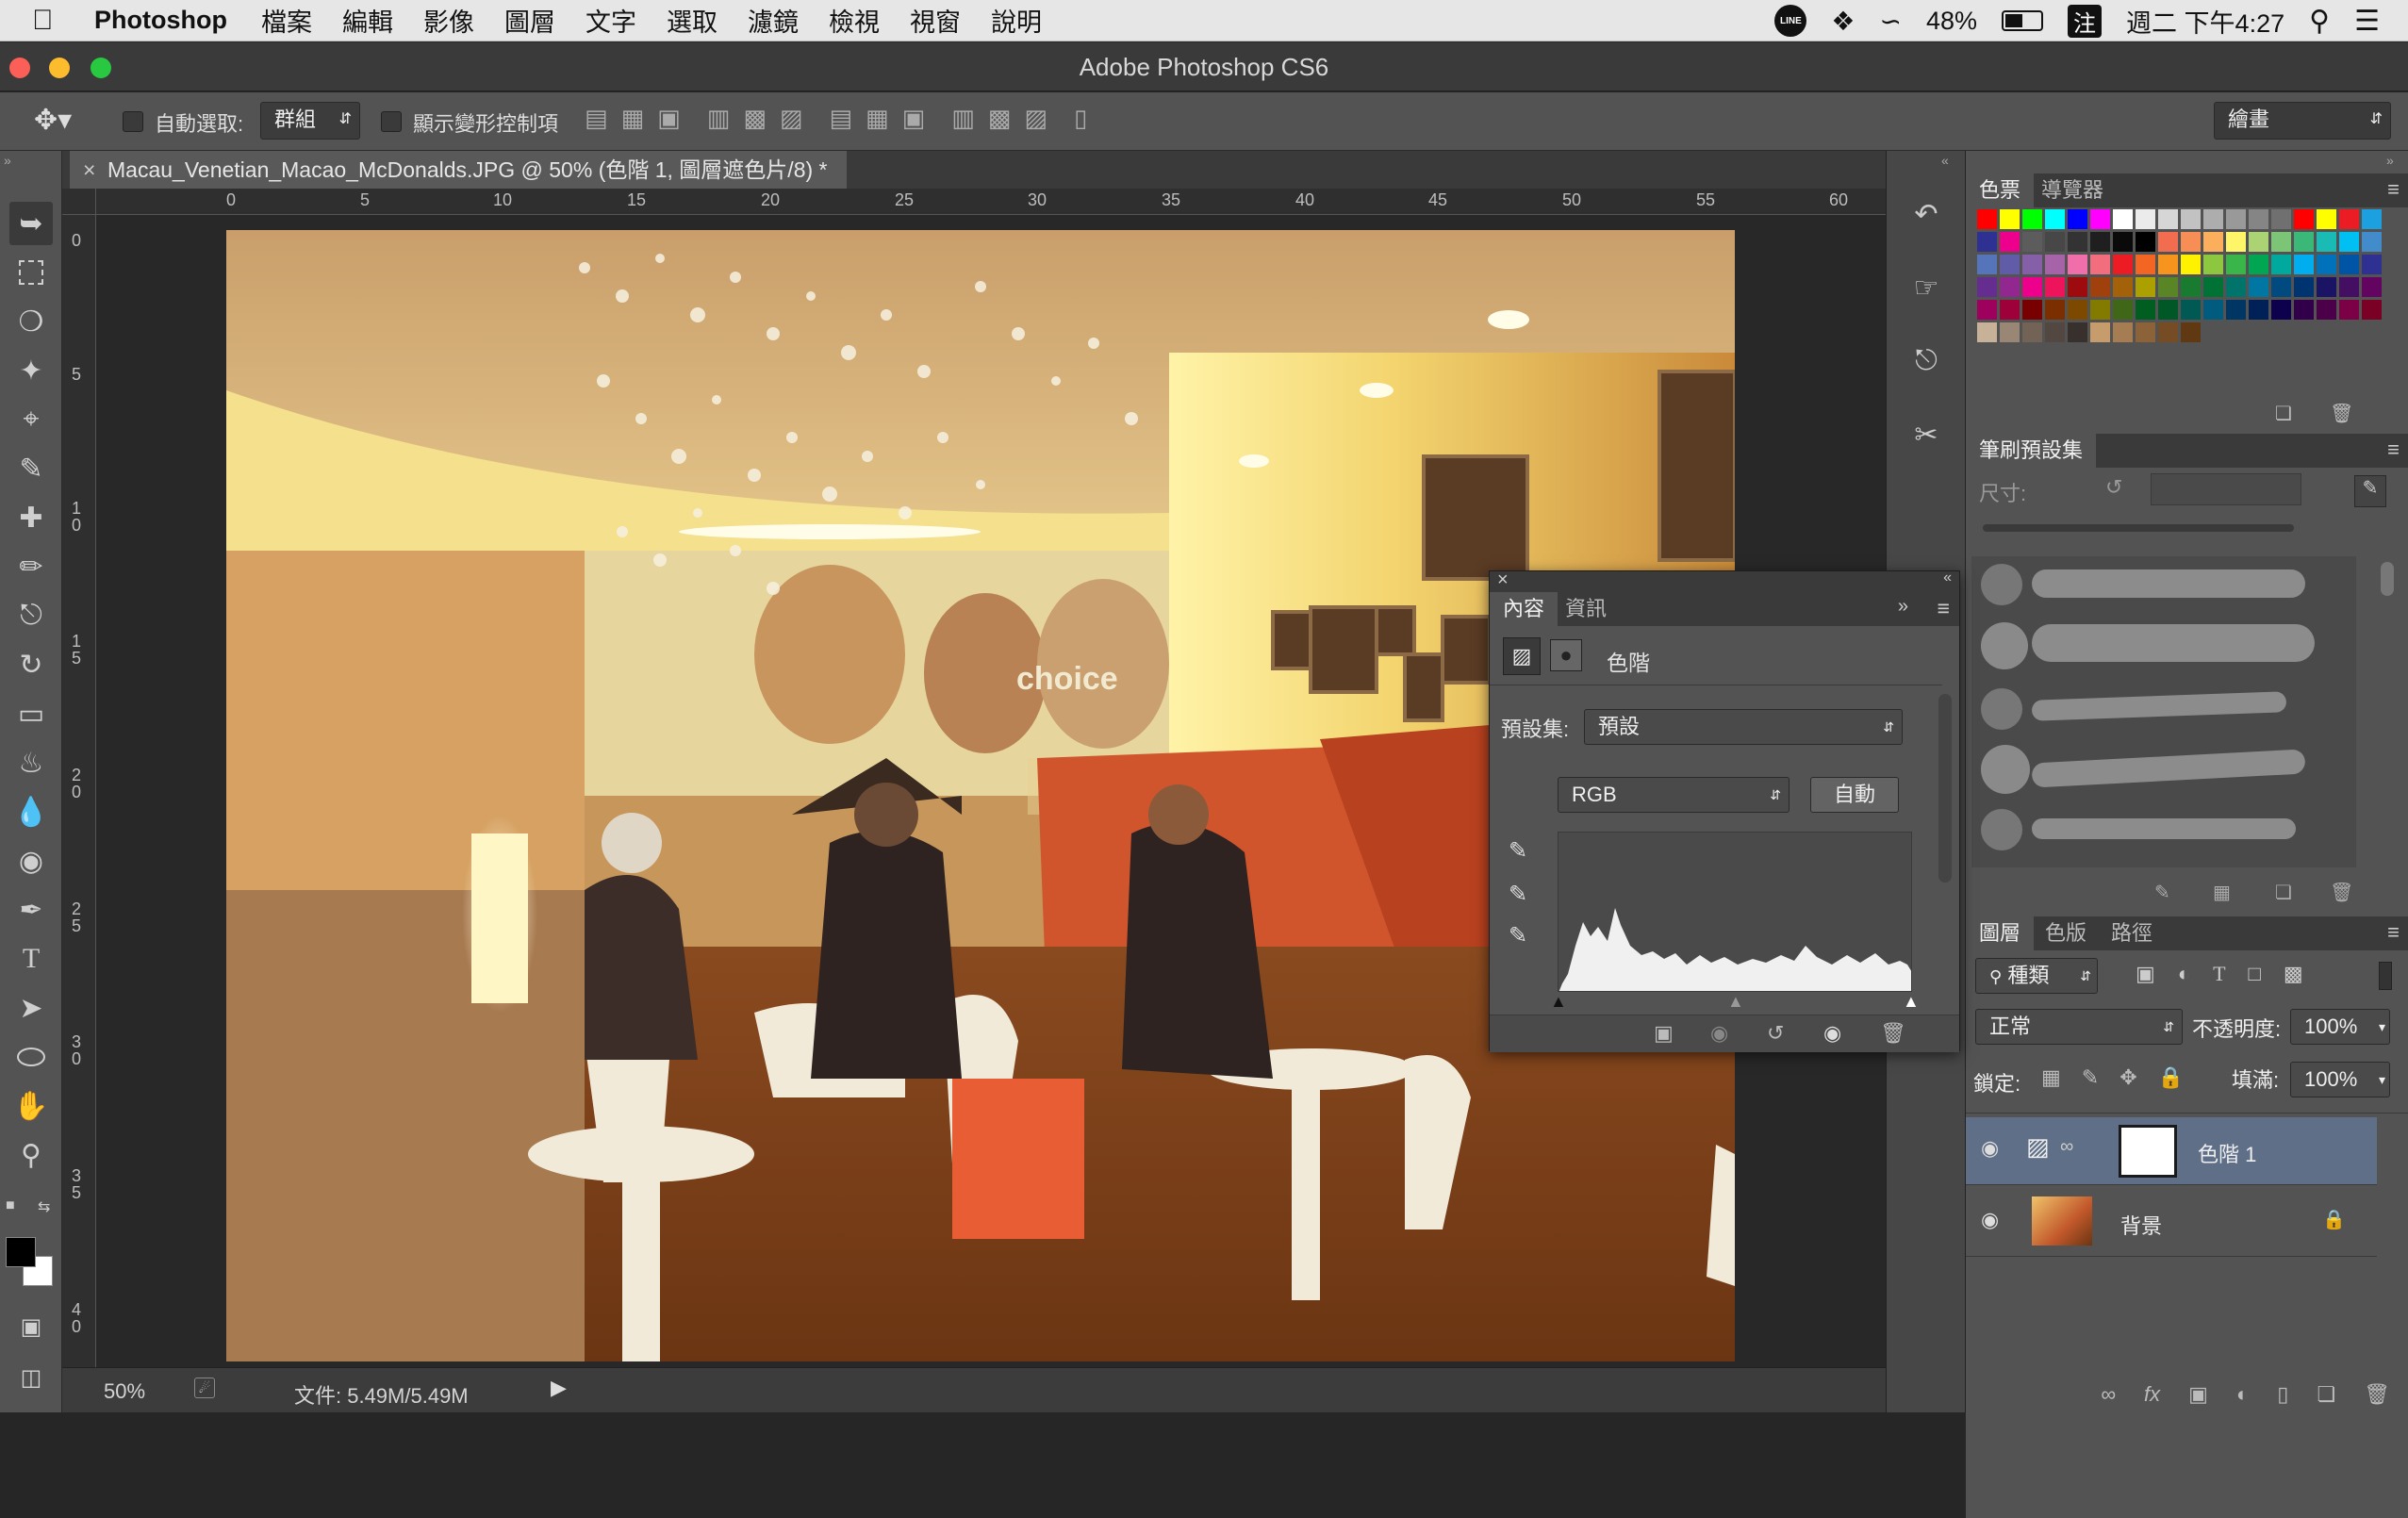  What do you see at coordinates (2282, 1394) in the screenshot?
I see `new-group-icon: ▯` at bounding box center [2282, 1394].